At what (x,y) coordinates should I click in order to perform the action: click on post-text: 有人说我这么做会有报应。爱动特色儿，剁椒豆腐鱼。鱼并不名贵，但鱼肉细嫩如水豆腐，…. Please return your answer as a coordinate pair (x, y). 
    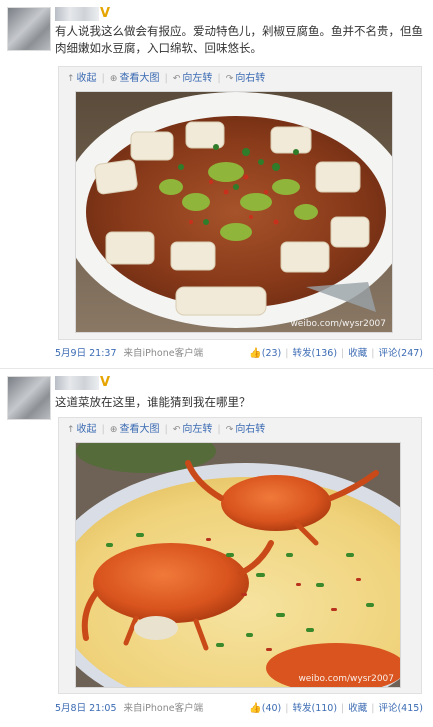
    Looking at the image, I should click on (239, 39).